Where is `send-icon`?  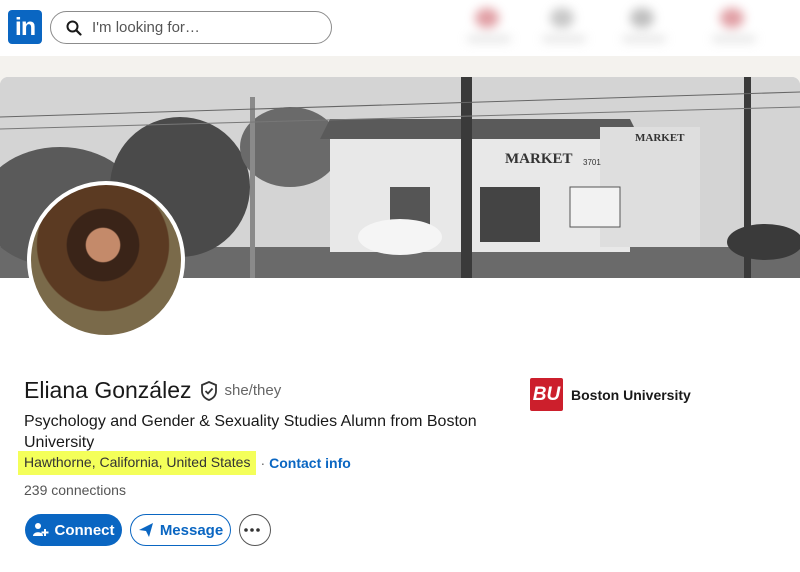
send-icon is located at coordinates (145, 530).